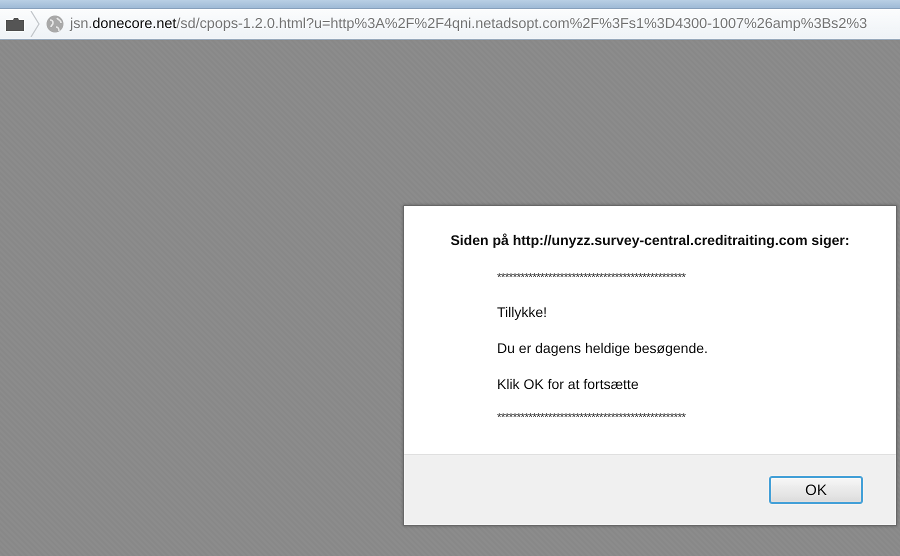  I want to click on folder-icon, so click(15, 24).